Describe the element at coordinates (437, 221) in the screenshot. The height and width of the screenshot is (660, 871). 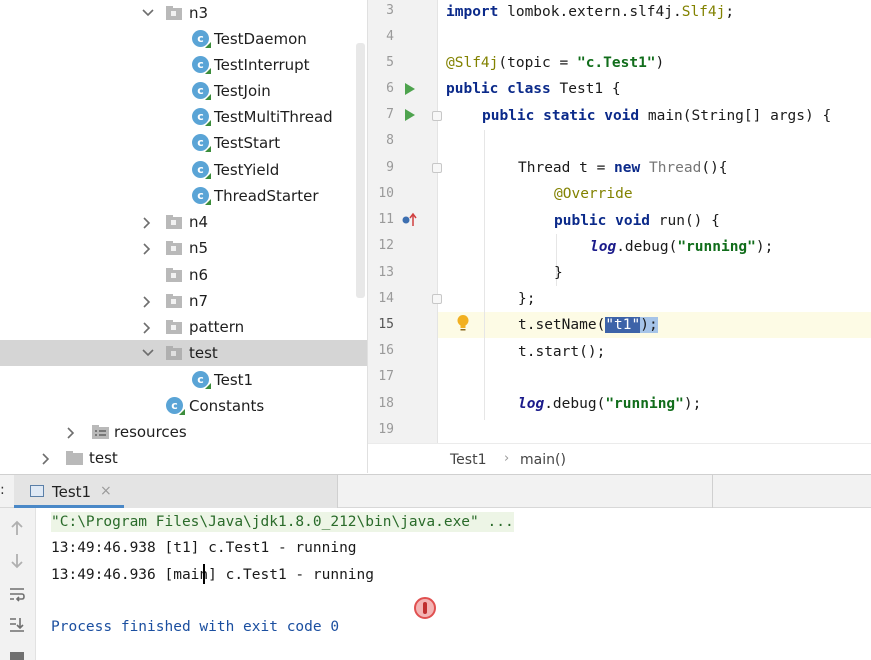
I see `gutter-divider` at that location.